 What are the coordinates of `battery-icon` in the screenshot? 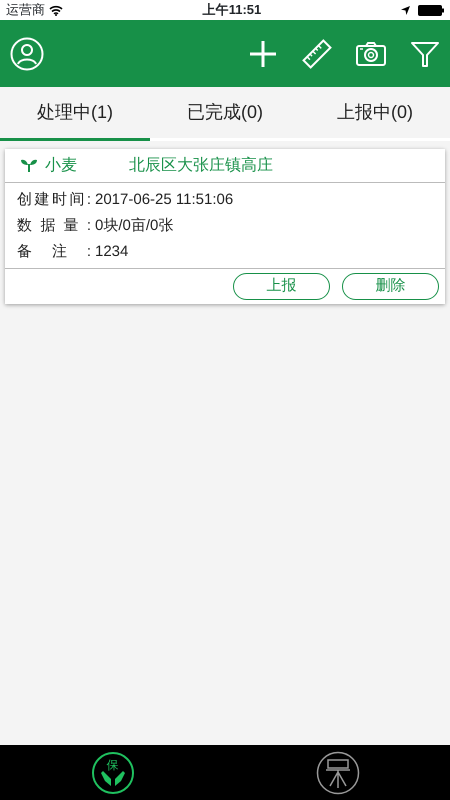 It's located at (431, 10).